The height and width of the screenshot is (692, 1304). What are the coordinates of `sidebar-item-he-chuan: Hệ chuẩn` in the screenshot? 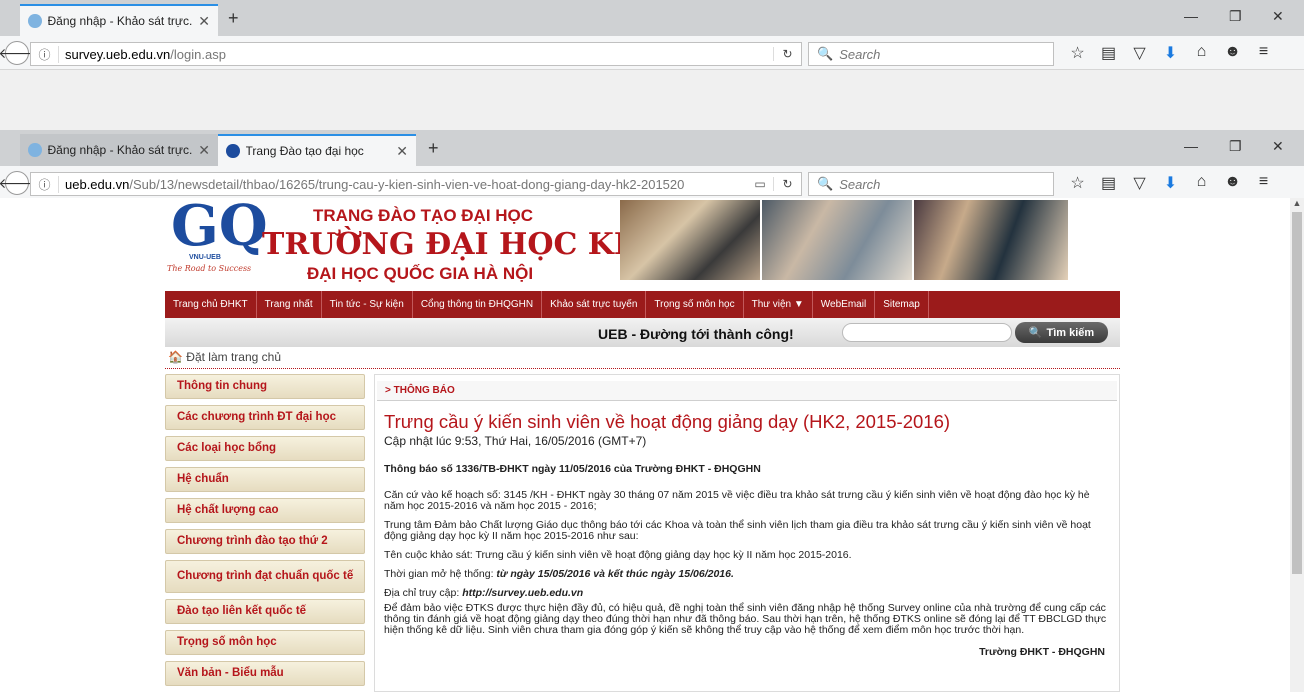 It's located at (265, 479).